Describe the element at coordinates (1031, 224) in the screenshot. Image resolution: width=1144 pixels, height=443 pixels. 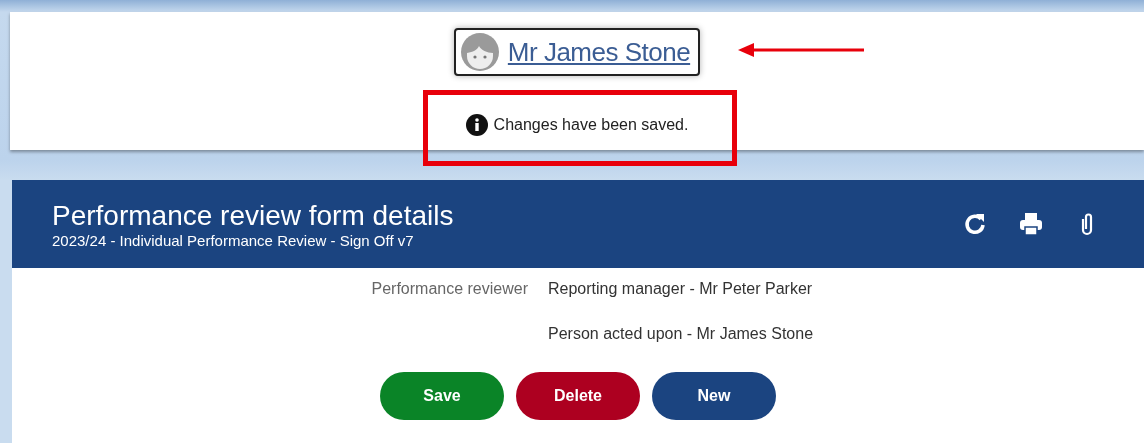
I see `printer-icon` at that location.